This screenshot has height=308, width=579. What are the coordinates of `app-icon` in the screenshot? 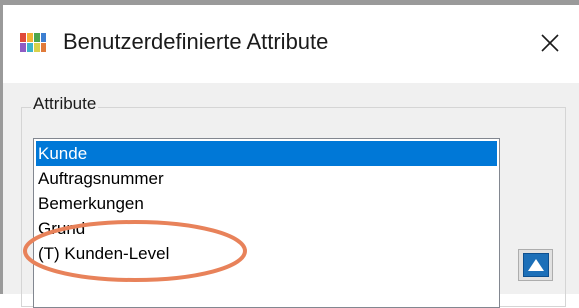 It's located at (33, 42).